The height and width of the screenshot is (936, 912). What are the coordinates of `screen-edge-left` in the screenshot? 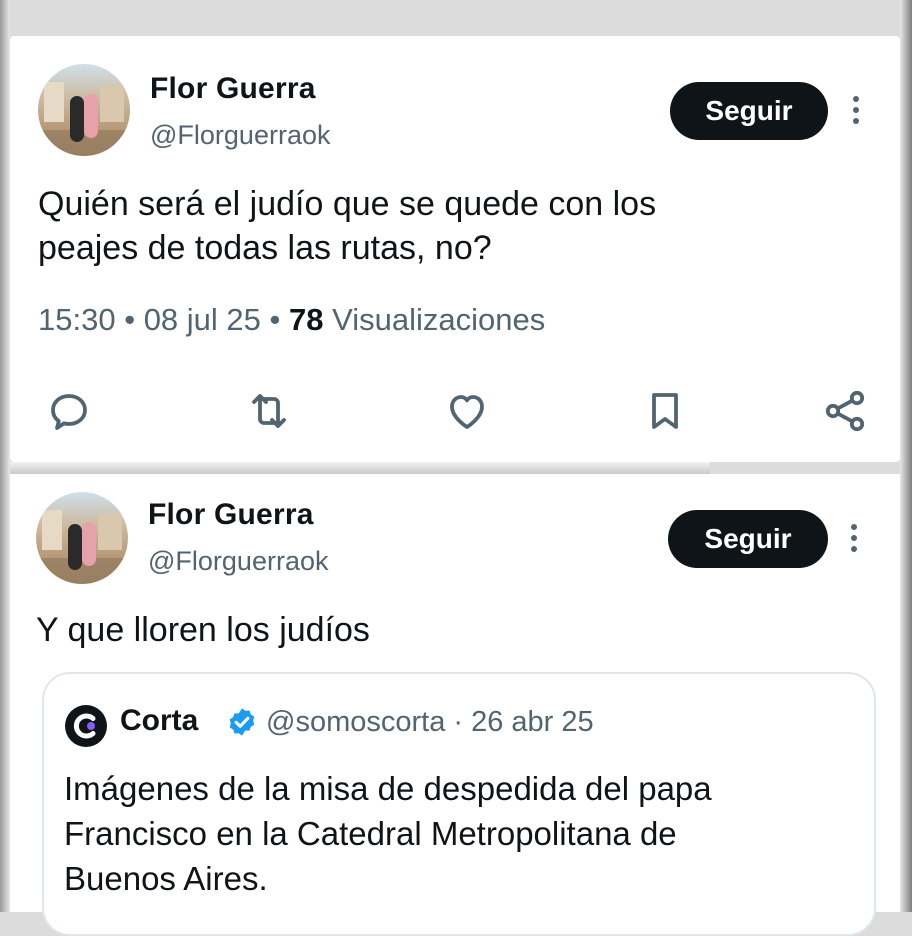 It's located at (5, 456).